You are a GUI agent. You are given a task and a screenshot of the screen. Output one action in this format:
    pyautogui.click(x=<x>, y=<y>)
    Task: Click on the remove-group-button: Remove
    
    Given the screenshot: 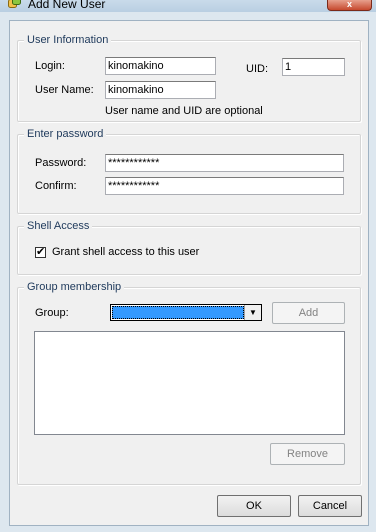 What is the action you would take?
    pyautogui.click(x=307, y=454)
    